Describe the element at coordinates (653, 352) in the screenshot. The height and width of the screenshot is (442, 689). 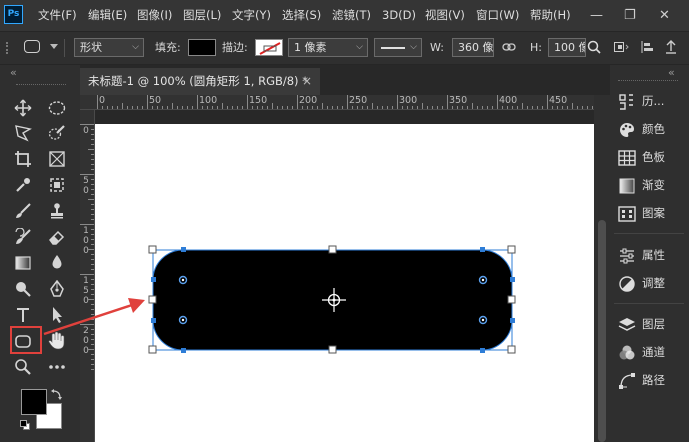
I see `panel-label: 通道` at that location.